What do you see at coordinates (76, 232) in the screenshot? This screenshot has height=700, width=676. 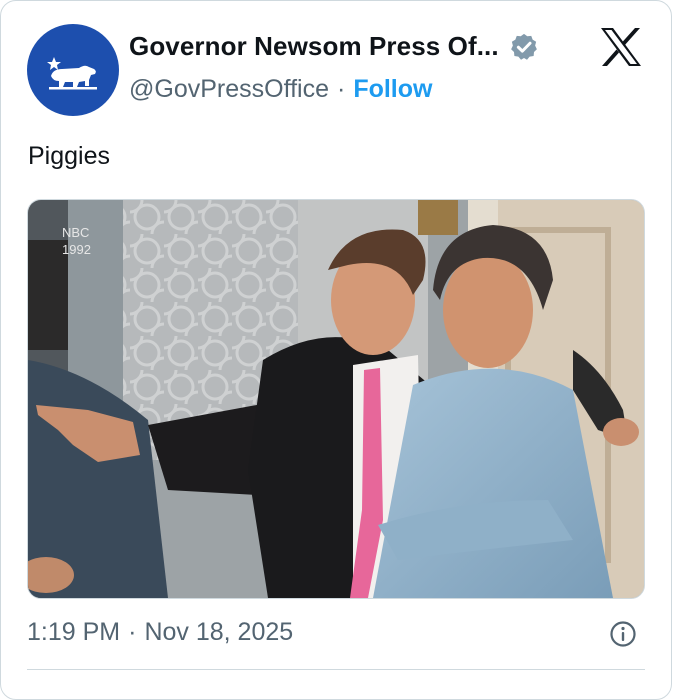 I see `watermark-network: NBC` at bounding box center [76, 232].